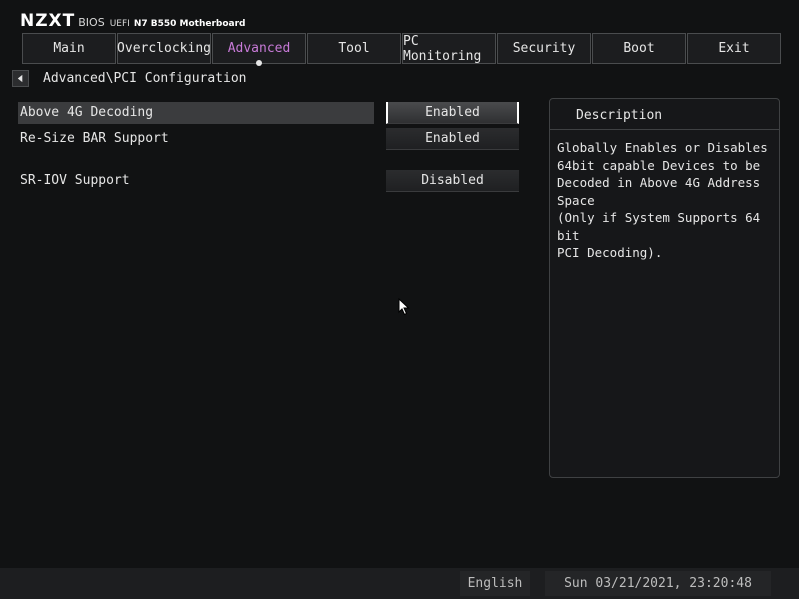 The width and height of the screenshot is (799, 599). Describe the element at coordinates (449, 48) in the screenshot. I see `tab-pc-monitoring: PC Monitoring` at that location.